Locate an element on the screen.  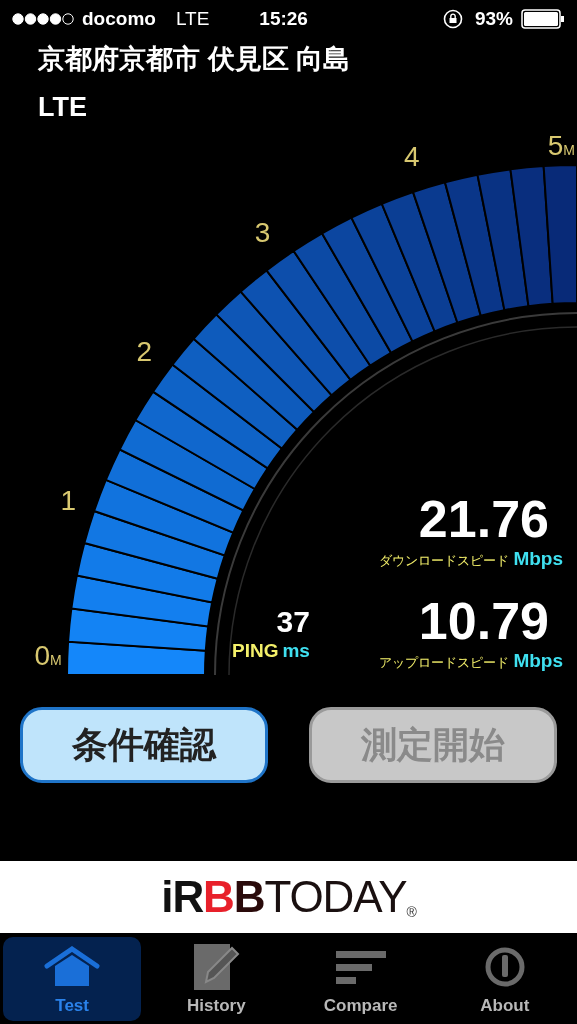
connection-type: LTE is located at coordinates (62, 107).